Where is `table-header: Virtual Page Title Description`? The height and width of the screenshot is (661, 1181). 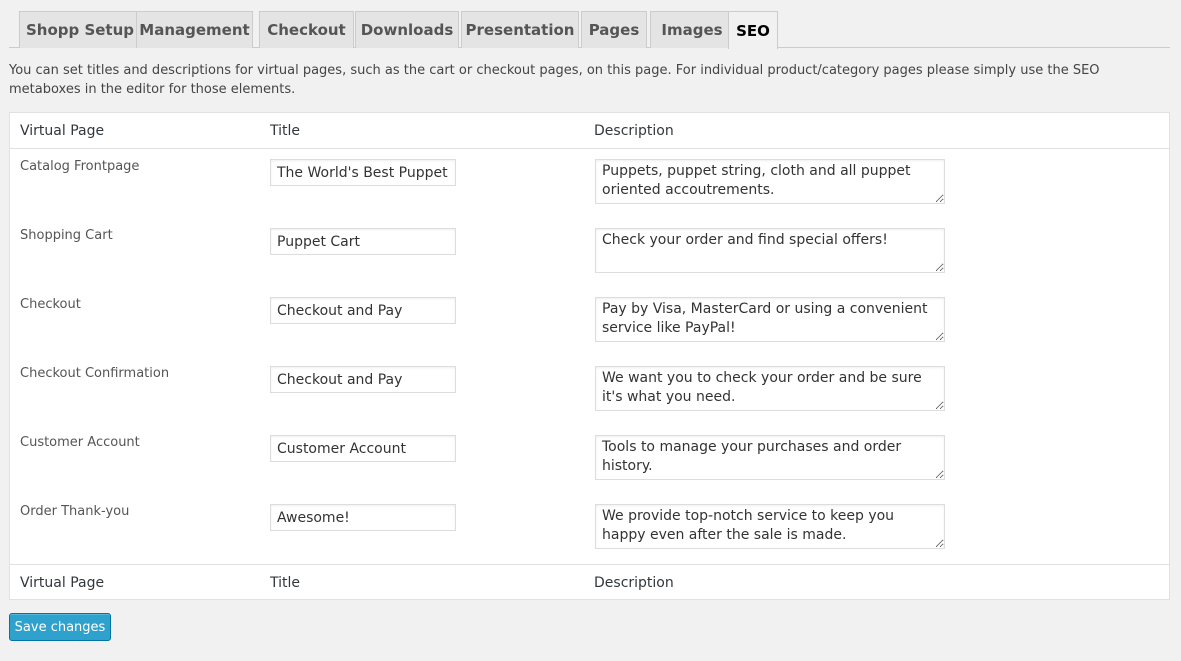 table-header: Virtual Page Title Description is located at coordinates (589, 131).